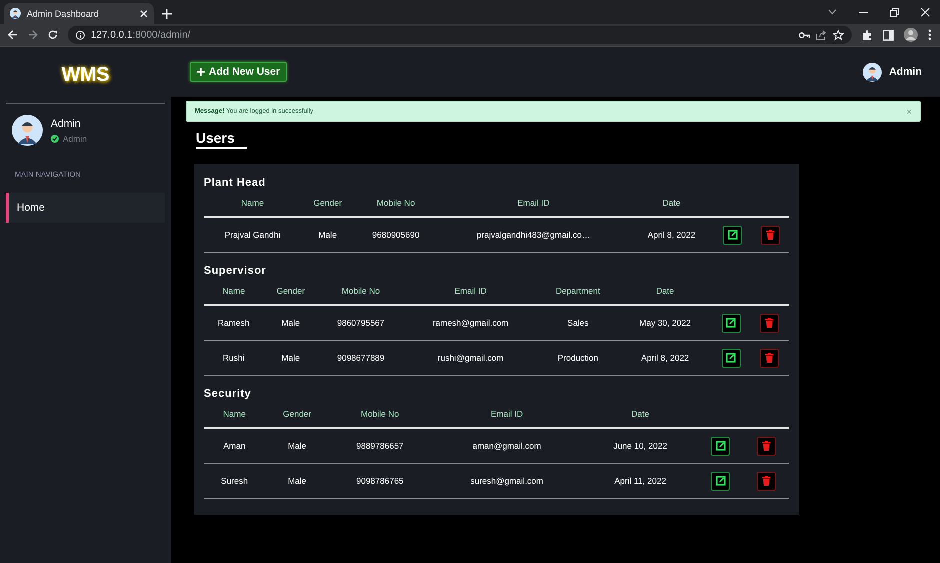 This screenshot has width=940, height=563. I want to click on new-tab-icon, so click(167, 14).